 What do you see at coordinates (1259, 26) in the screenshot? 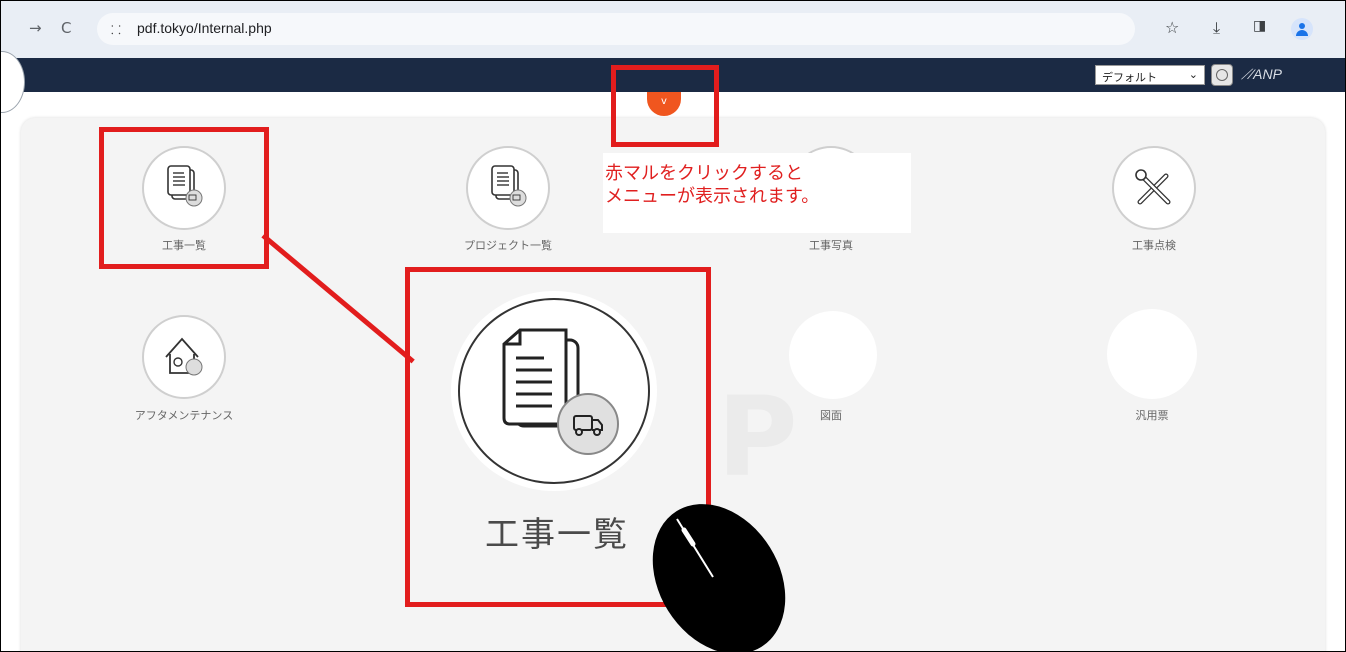
I see `side-panel-icon: ◨` at bounding box center [1259, 26].